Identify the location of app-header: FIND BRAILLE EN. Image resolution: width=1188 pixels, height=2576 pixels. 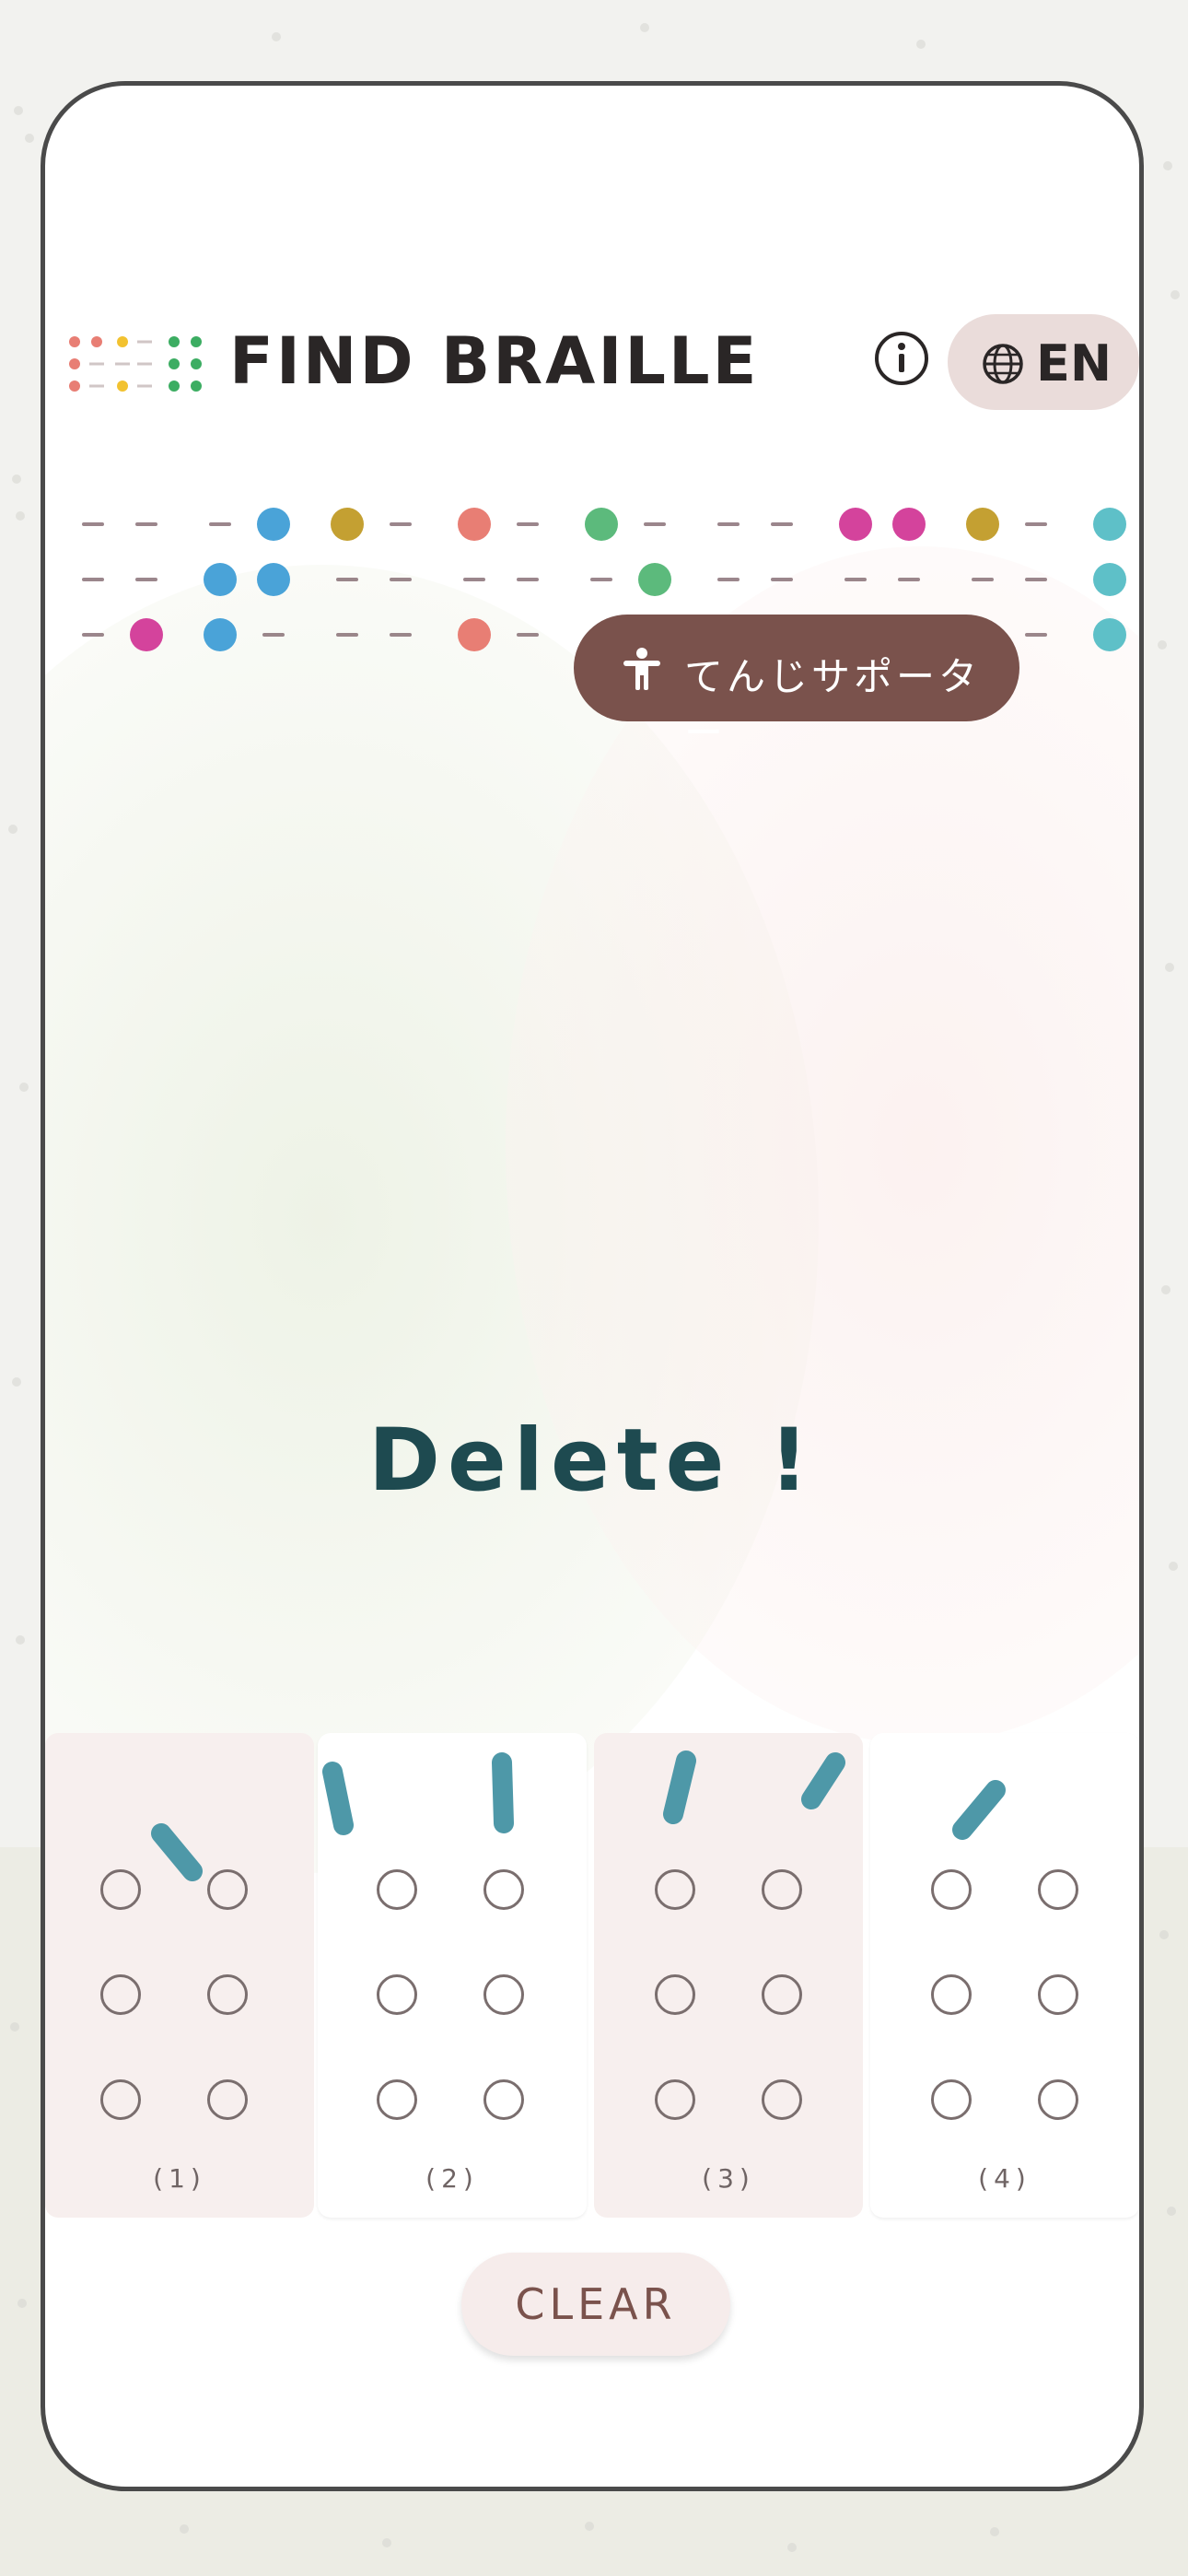
(592, 357).